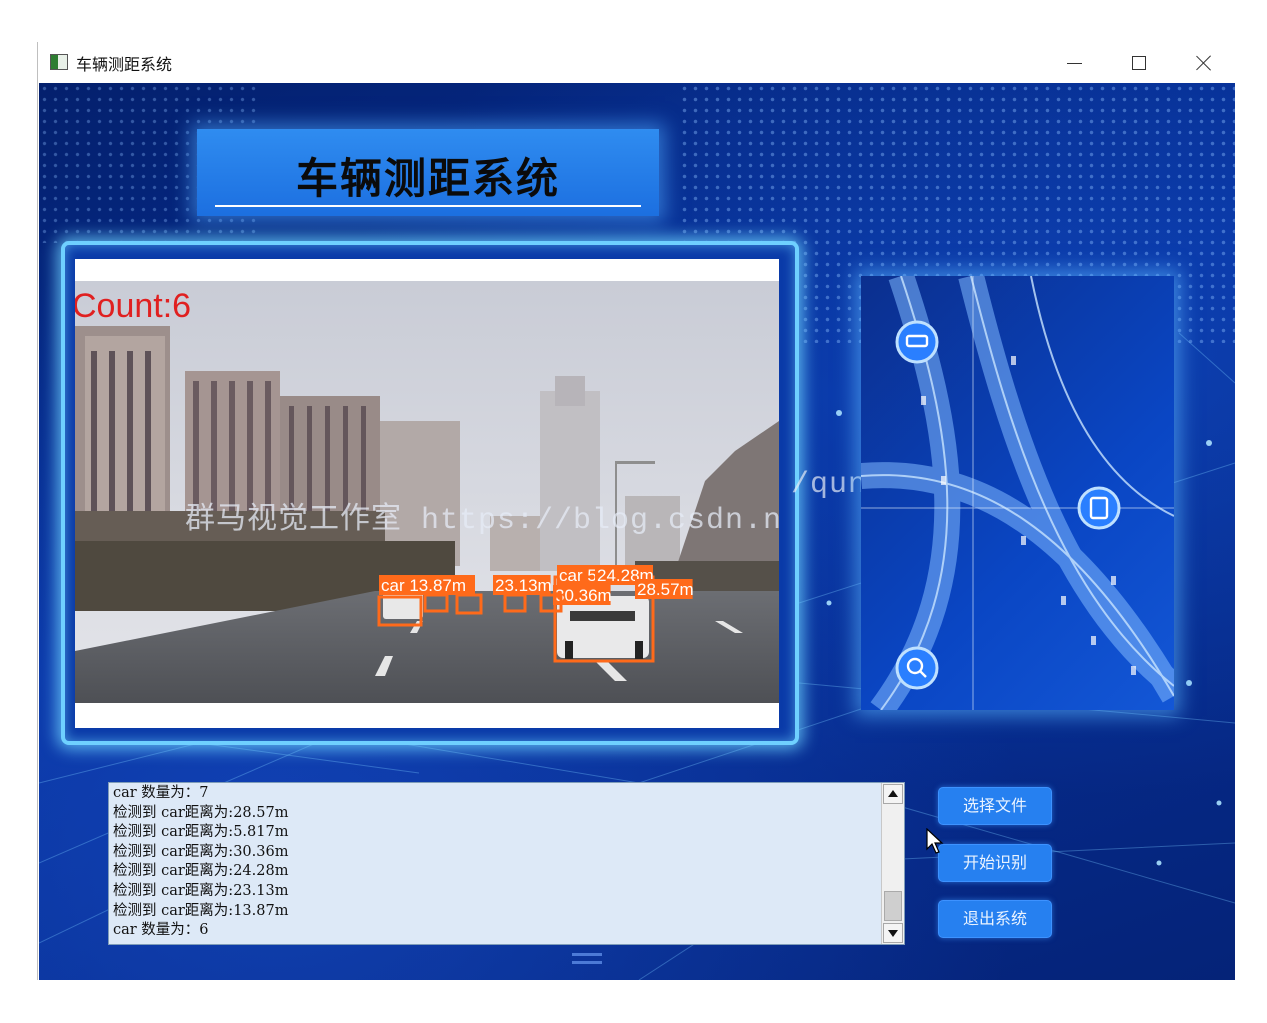 This screenshot has width=1267, height=1023. I want to click on log-line: car 数量为：7, so click(161, 793).